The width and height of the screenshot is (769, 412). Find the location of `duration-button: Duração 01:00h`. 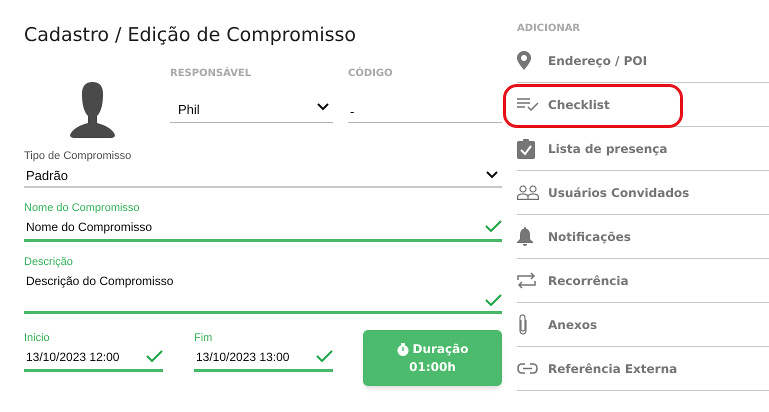

duration-button: Duração 01:00h is located at coordinates (432, 358).